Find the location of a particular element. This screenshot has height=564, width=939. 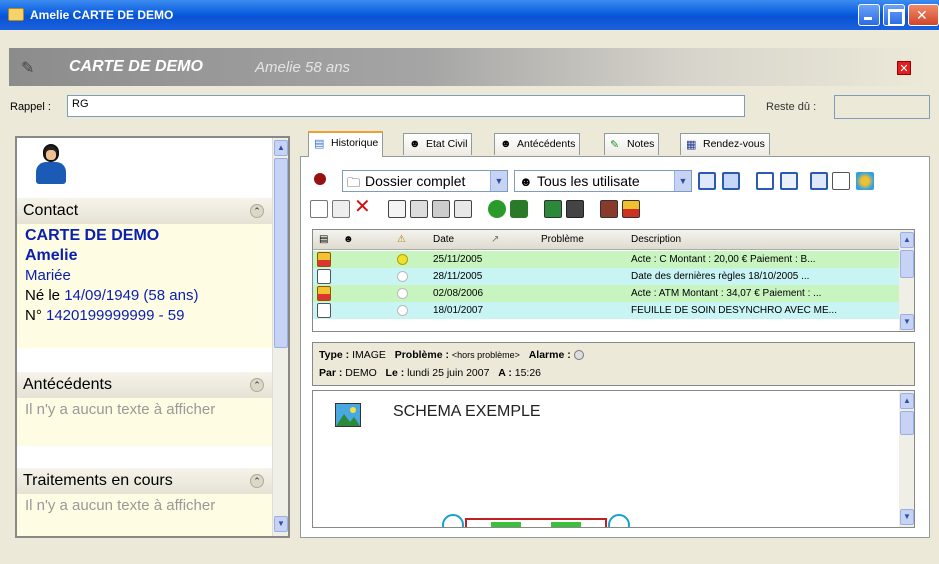

a-value: 15:26 is located at coordinates (528, 373).